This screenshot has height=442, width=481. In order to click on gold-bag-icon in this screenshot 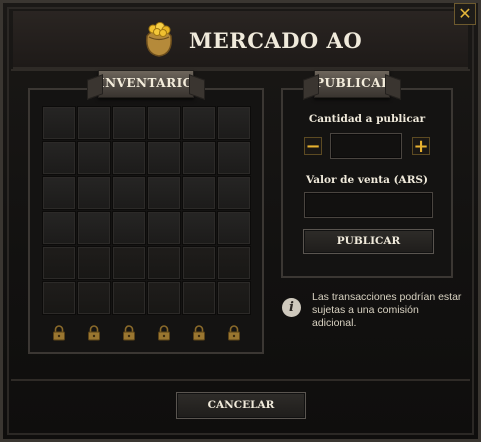, I will do `click(159, 39)`.